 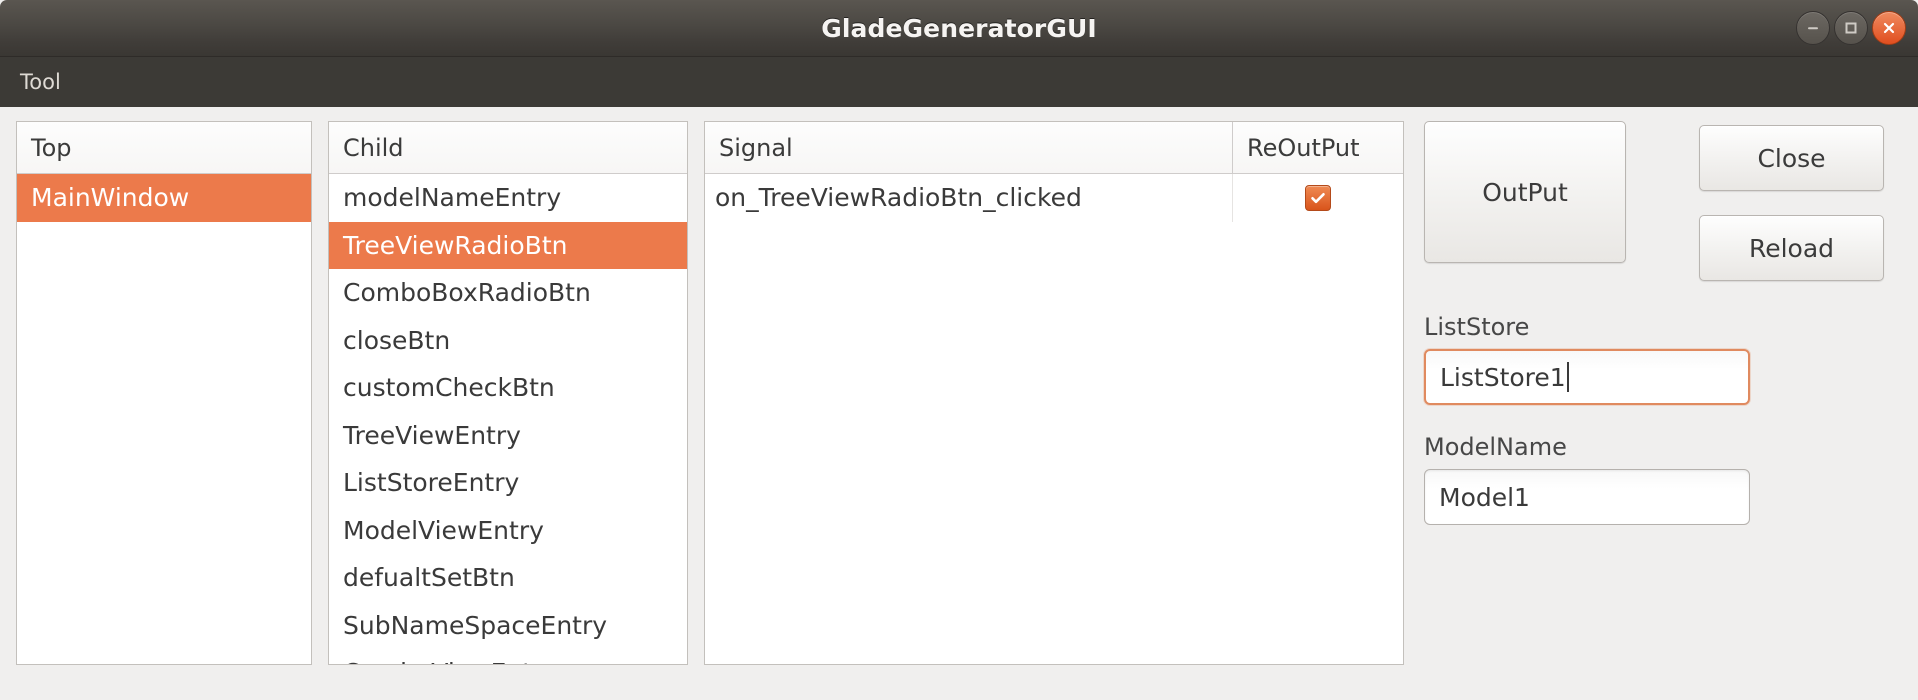 I want to click on liststore-label: ListStore, so click(x=1477, y=327).